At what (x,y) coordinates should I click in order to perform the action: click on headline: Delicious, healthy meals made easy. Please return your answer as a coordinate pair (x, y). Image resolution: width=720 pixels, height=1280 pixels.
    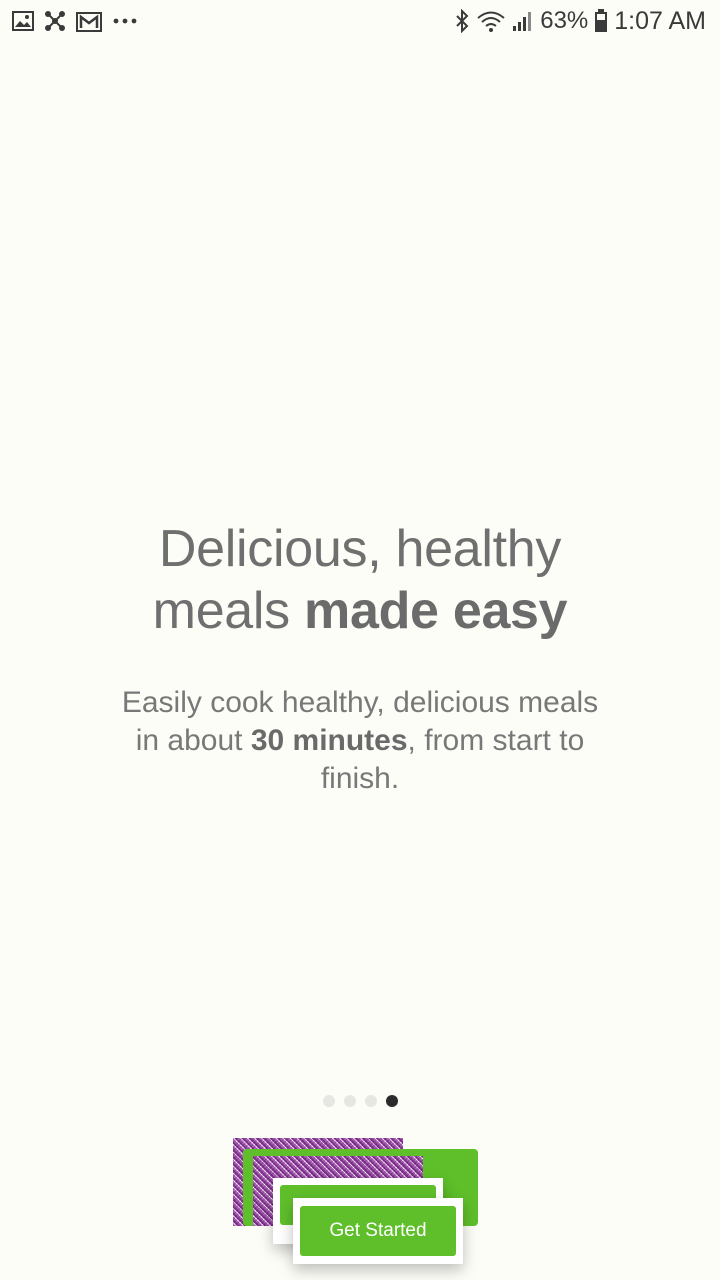
    Looking at the image, I should click on (360, 580).